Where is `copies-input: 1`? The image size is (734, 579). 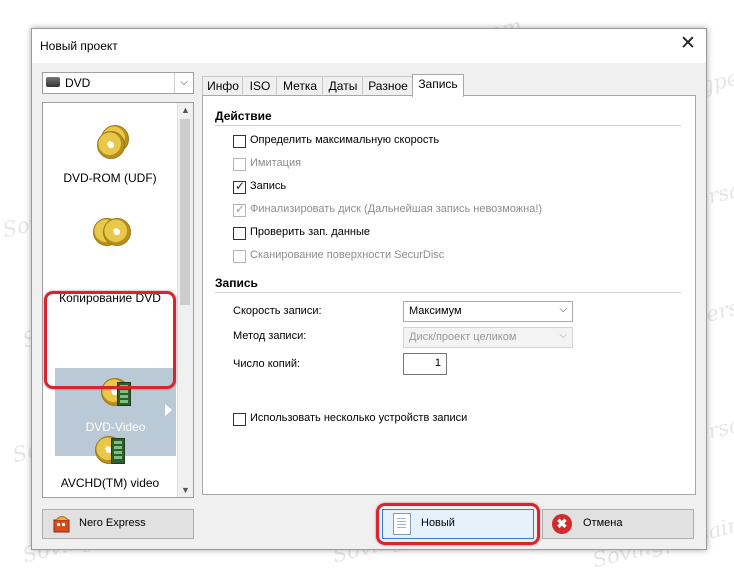 copies-input: 1 is located at coordinates (425, 364).